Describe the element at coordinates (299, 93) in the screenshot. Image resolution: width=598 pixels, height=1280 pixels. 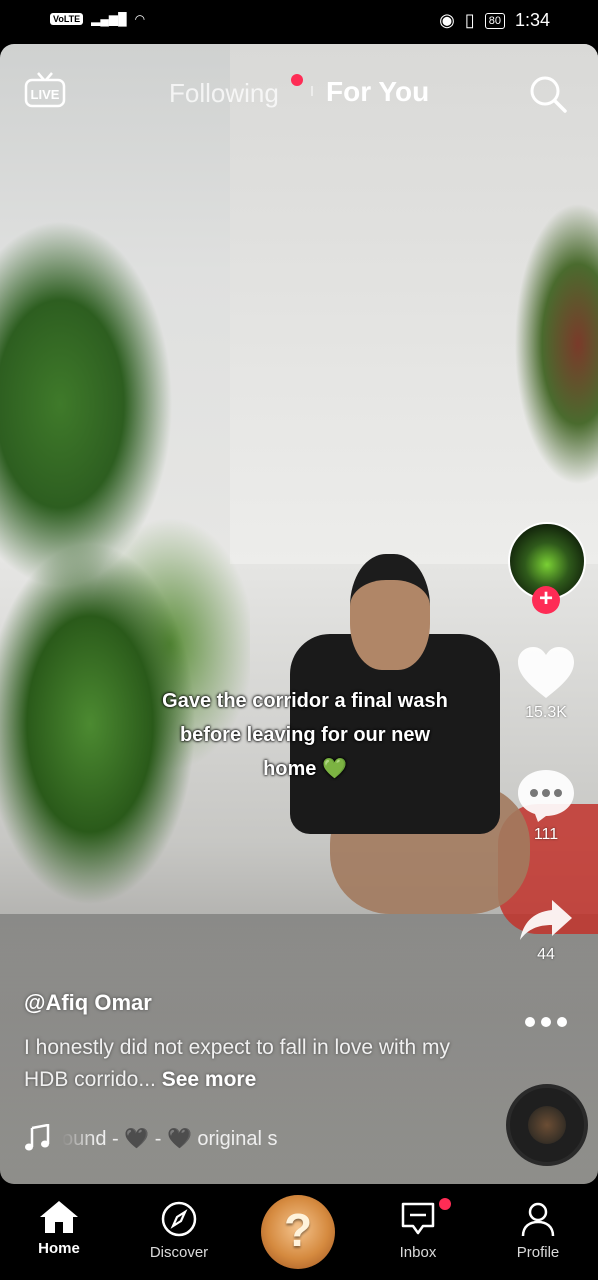
I see `top-nav: LIVE Following For You` at that location.